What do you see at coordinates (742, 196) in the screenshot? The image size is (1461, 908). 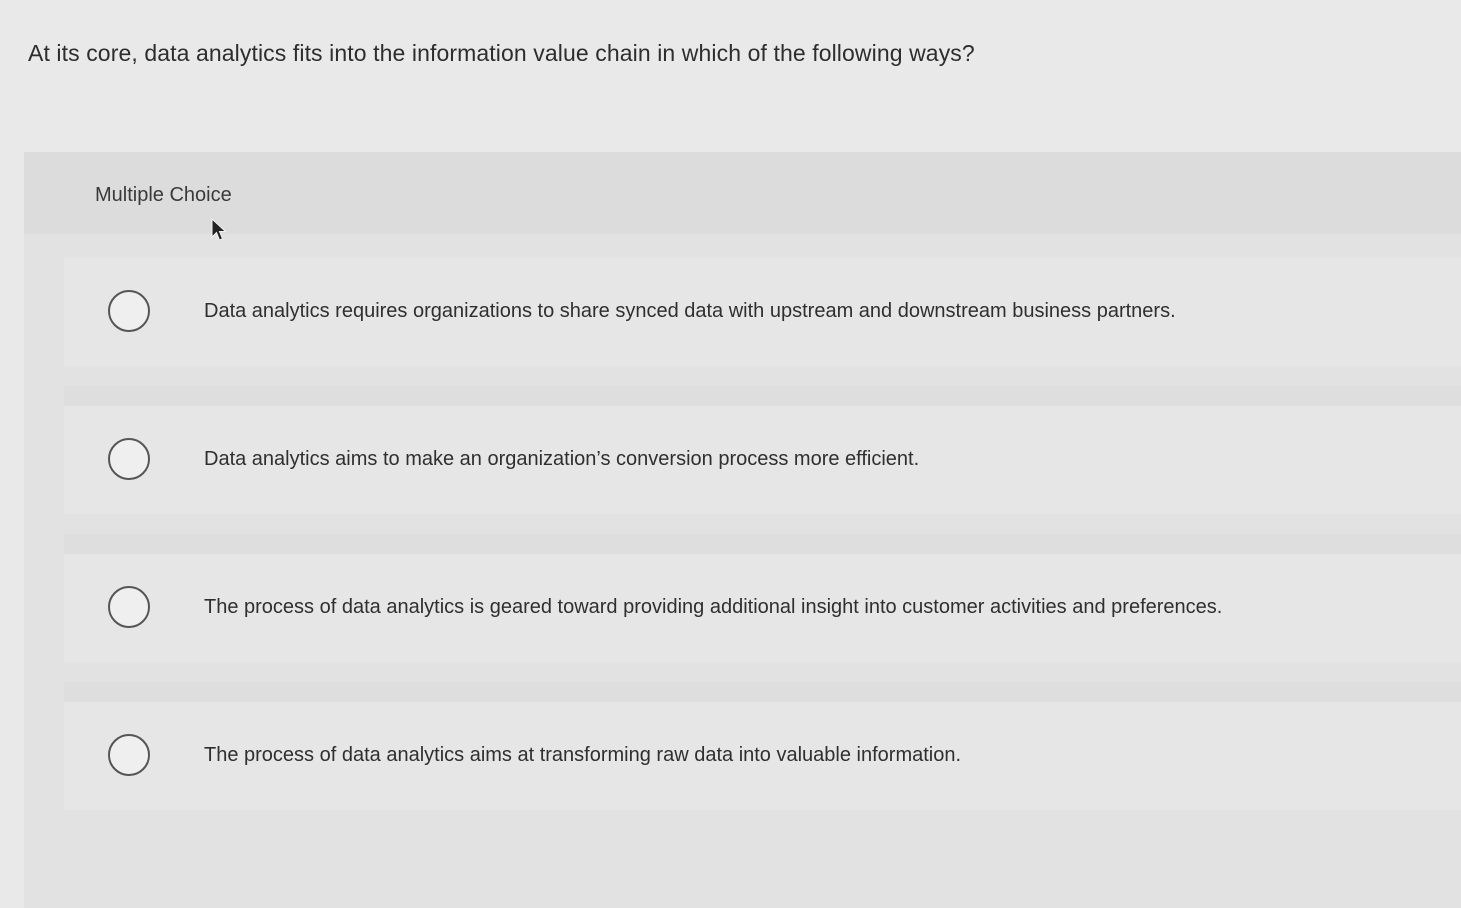 I see `panel-header: Multiple Choice` at bounding box center [742, 196].